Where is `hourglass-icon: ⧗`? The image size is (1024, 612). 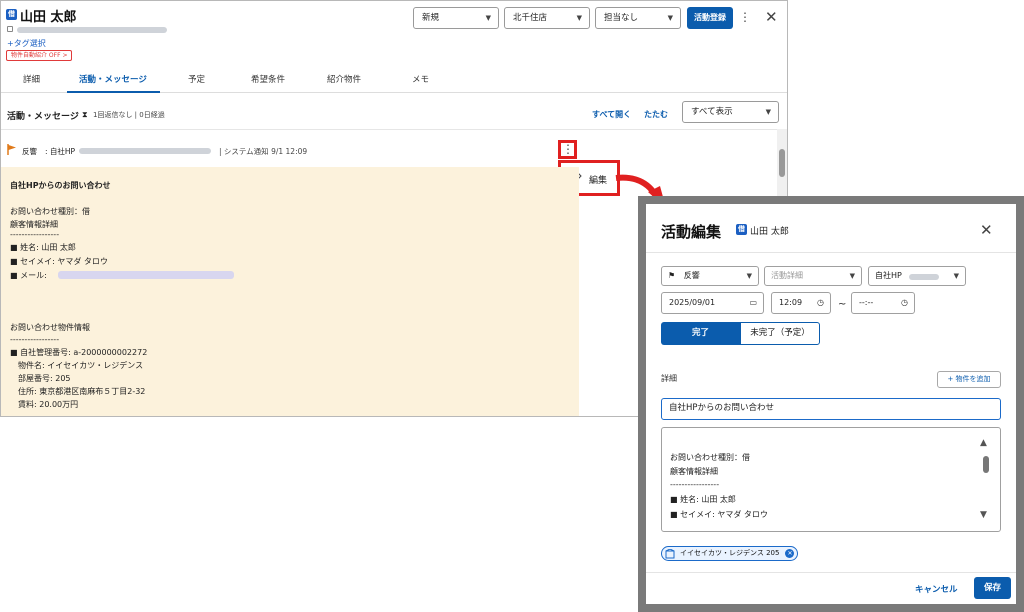 hourglass-icon: ⧗ is located at coordinates (85, 114).